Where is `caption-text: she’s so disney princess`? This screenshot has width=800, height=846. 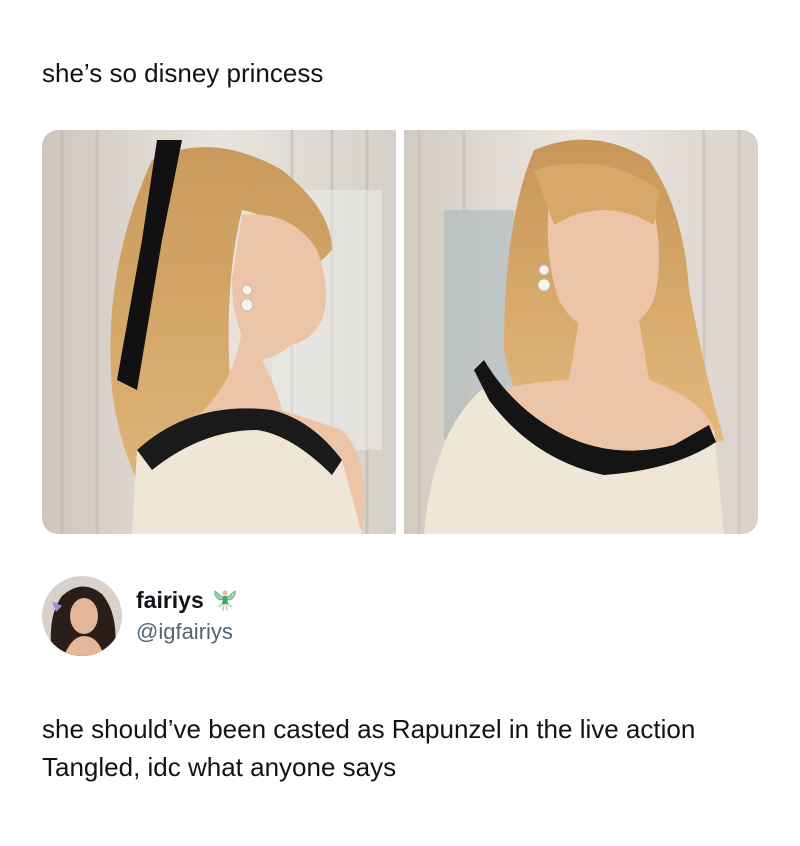
caption-text: she’s so disney princess is located at coordinates (183, 73).